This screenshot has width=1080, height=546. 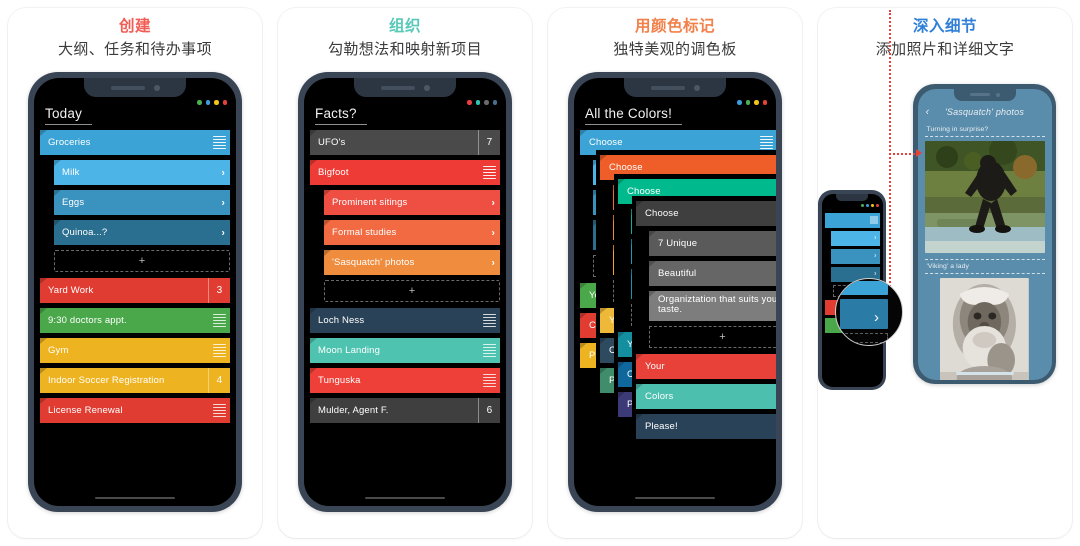 What do you see at coordinates (706, 213) in the screenshot?
I see `list-item: Choose` at bounding box center [706, 213].